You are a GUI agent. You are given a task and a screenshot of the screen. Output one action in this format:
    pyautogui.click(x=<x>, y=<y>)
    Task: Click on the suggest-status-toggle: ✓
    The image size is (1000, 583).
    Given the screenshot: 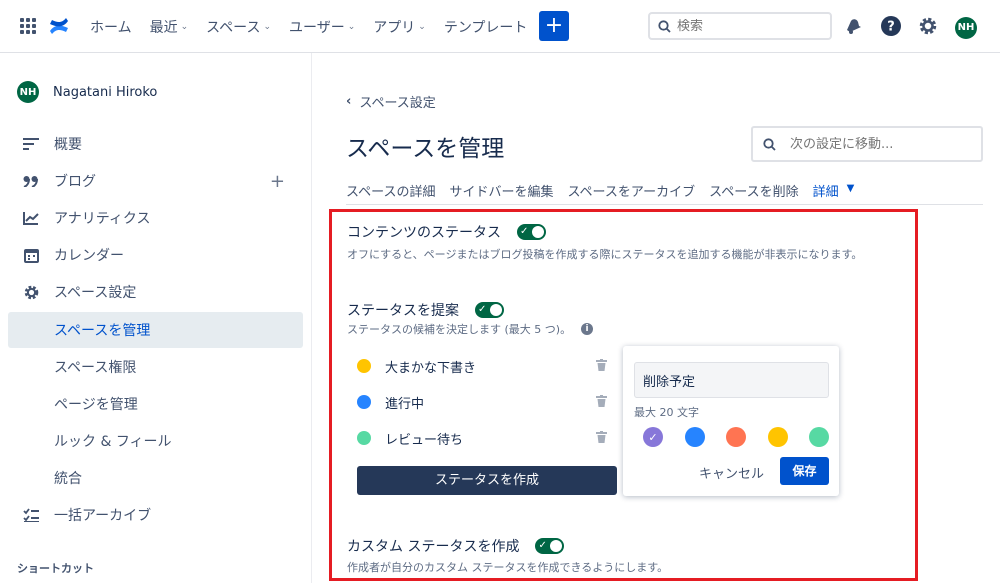 What is the action you would take?
    pyautogui.click(x=489, y=310)
    